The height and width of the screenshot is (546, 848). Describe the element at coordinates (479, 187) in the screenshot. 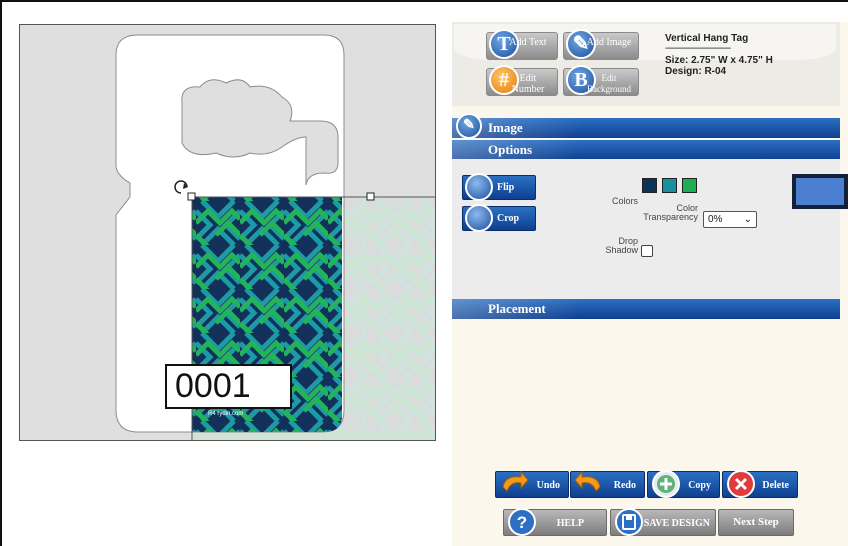

I see `flip-icon` at that location.